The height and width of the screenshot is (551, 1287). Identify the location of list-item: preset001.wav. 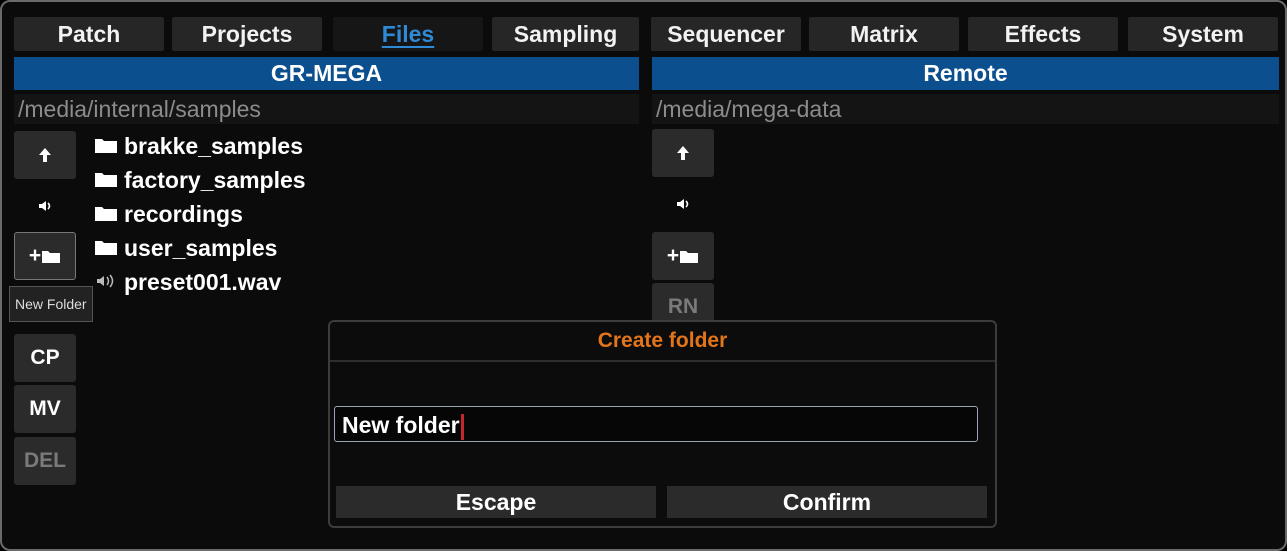
(200, 282).